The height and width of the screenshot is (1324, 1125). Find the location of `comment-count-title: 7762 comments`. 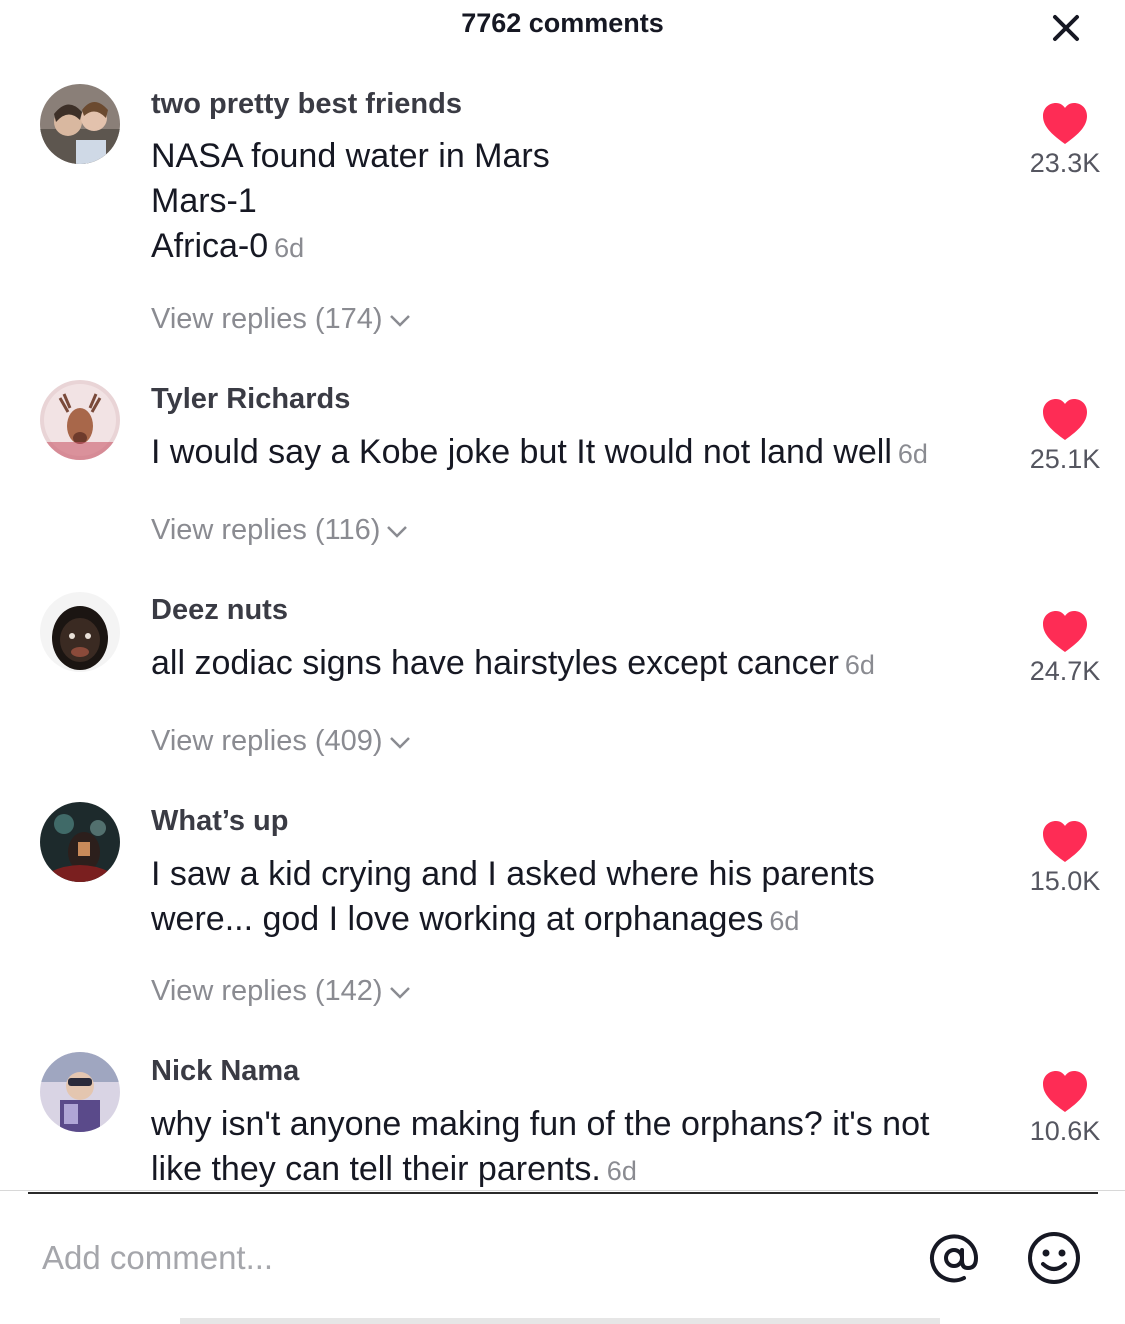

comment-count-title: 7762 comments is located at coordinates (562, 23).